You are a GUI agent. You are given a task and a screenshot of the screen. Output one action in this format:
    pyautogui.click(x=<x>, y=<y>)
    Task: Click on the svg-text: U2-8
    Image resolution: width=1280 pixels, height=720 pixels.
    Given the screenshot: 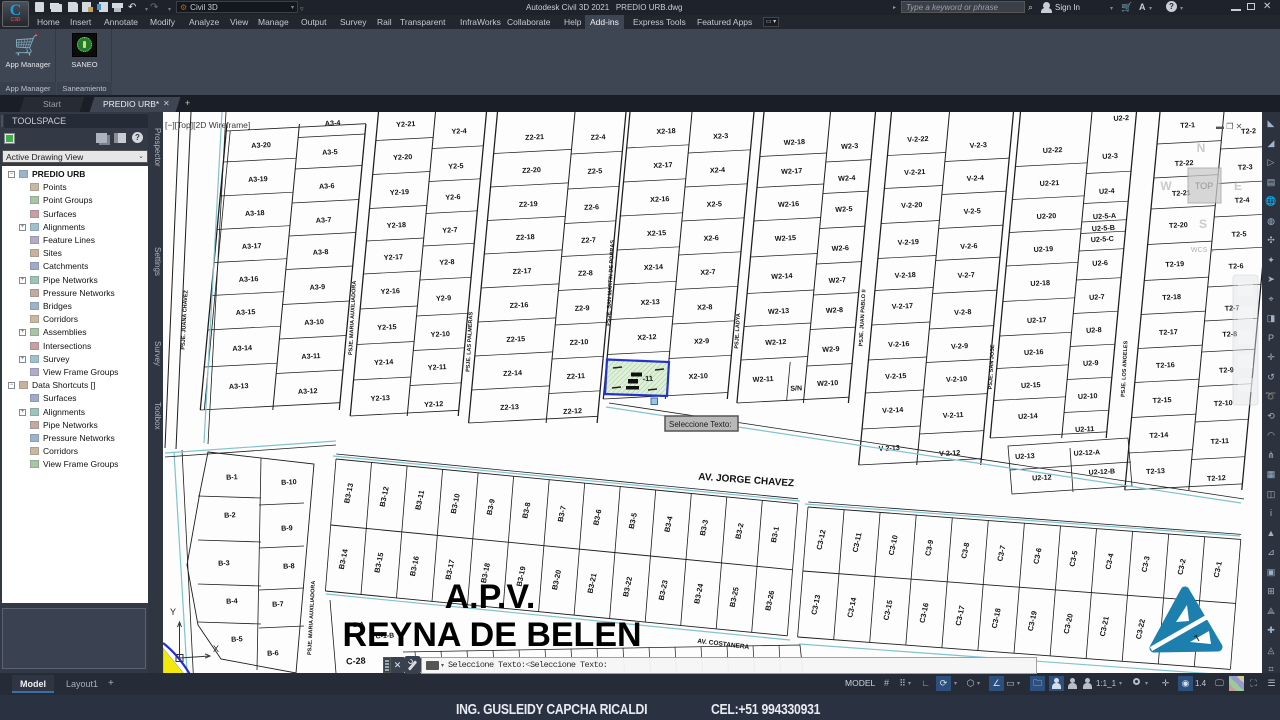 What is the action you would take?
    pyautogui.click(x=1094, y=330)
    